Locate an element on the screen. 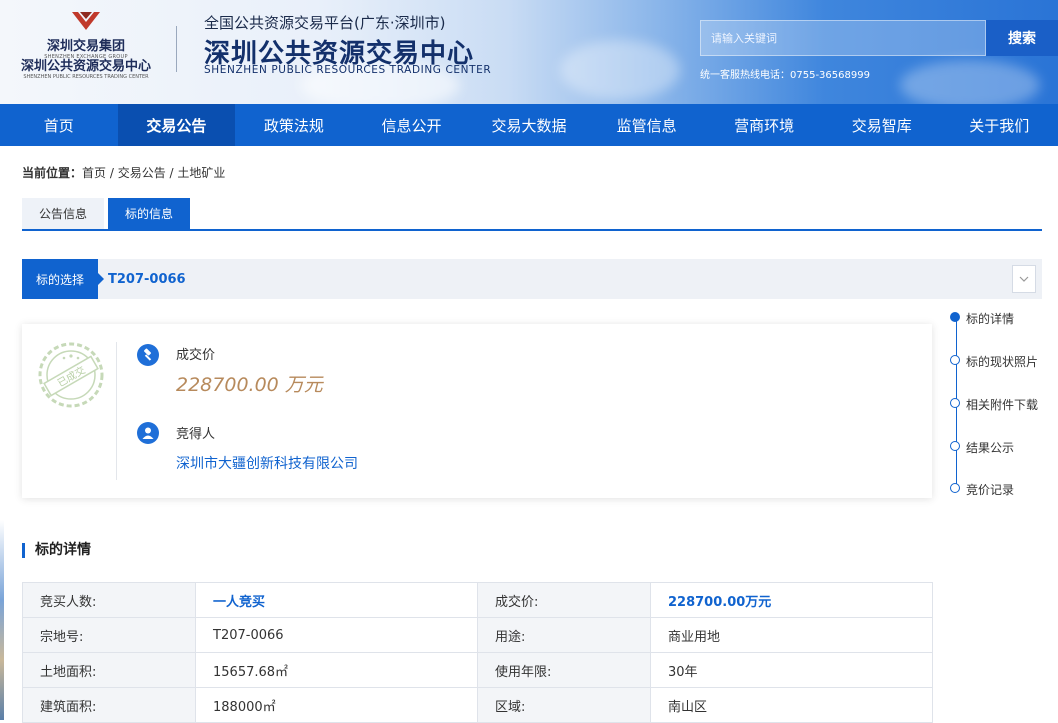  group-logo-icon is located at coordinates (86, 22).